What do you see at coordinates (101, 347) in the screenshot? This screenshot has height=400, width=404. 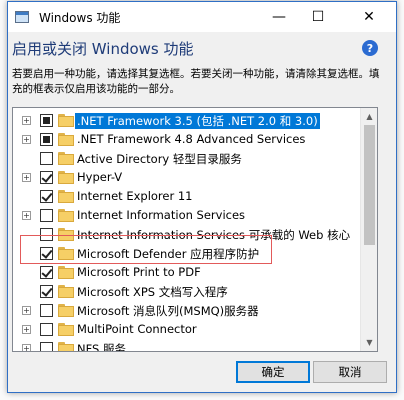 I see `feature-label: NFS 服务` at bounding box center [101, 347].